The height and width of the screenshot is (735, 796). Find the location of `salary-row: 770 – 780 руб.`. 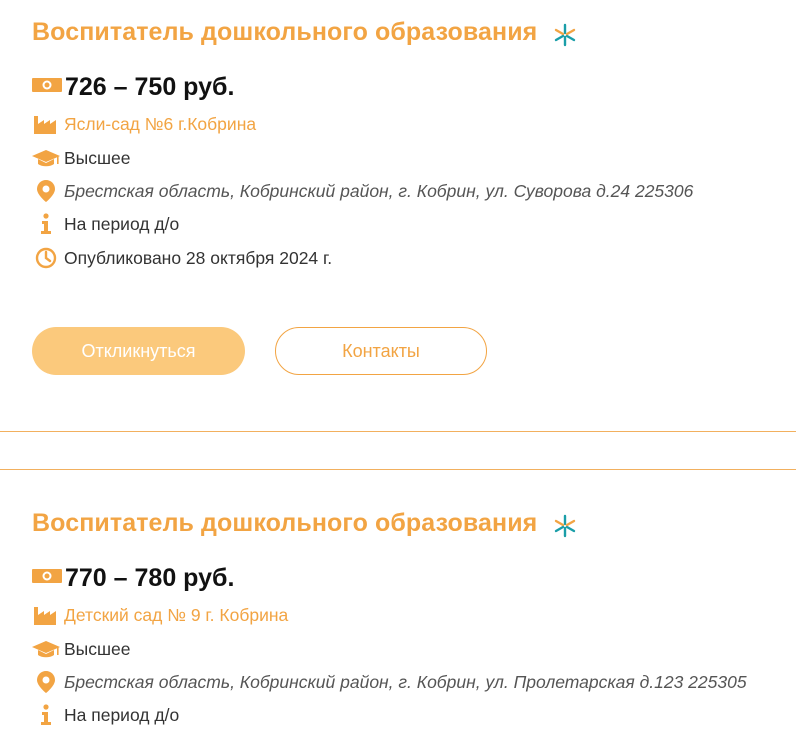

salary-row: 770 – 780 руб. is located at coordinates (133, 578).